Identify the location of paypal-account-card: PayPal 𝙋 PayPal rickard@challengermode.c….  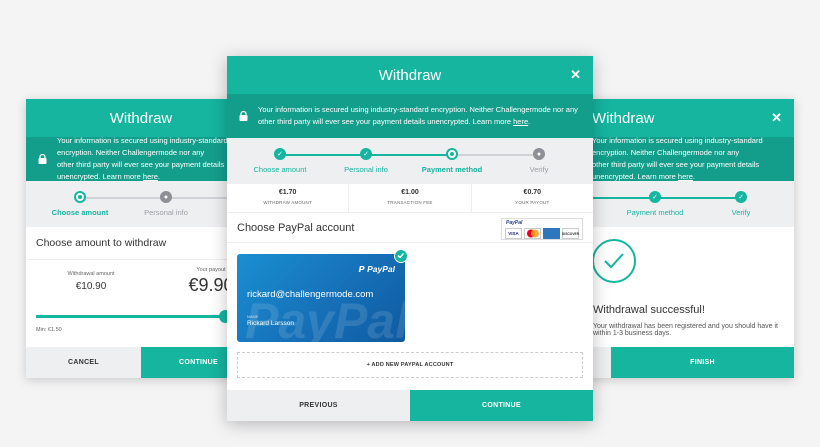
(321, 298).